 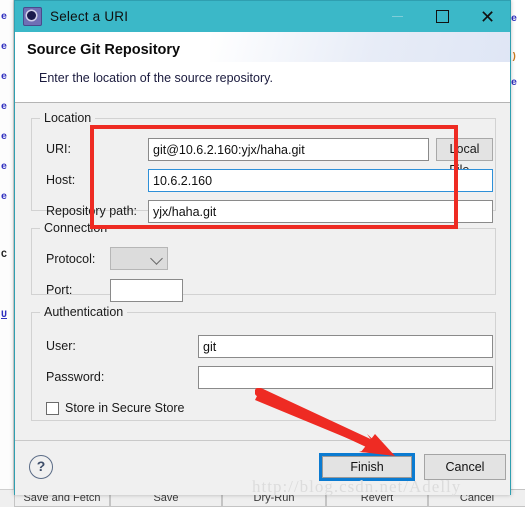 I want to click on password-label: Password:, so click(x=75, y=377).